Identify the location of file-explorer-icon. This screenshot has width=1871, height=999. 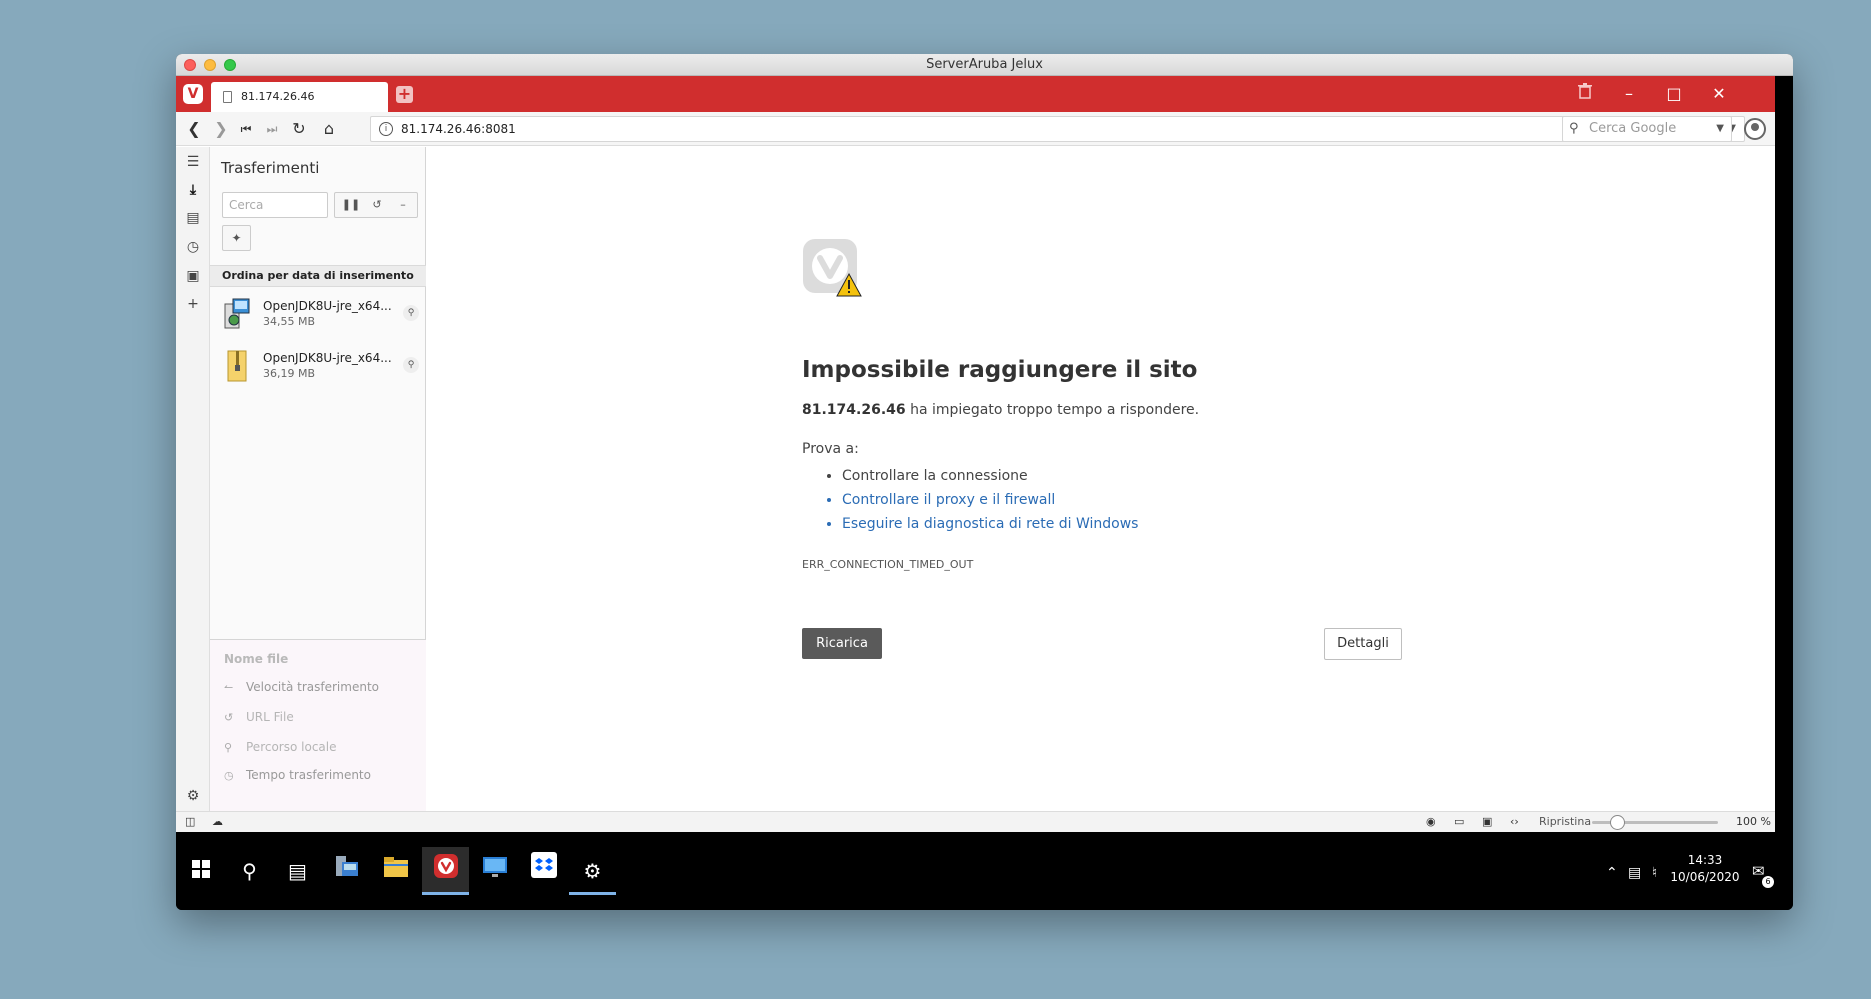
(395, 871).